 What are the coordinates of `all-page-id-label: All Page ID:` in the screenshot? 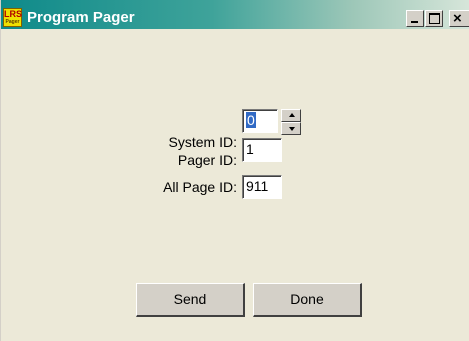 It's located at (200, 187).